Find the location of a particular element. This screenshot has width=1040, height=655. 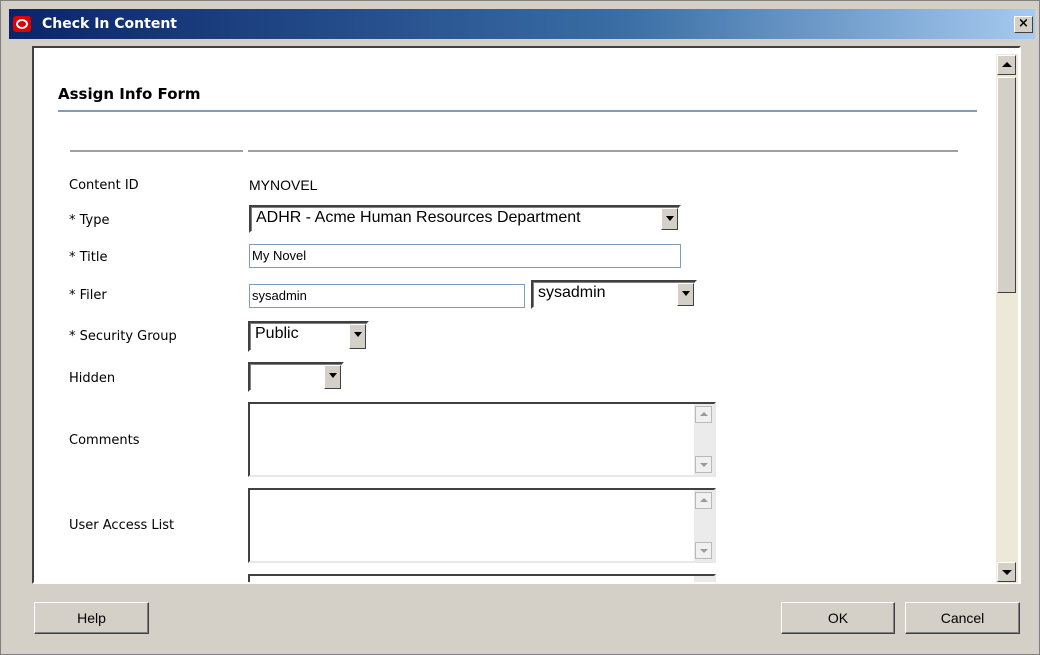

security-group-select-value: Public is located at coordinates (277, 333).